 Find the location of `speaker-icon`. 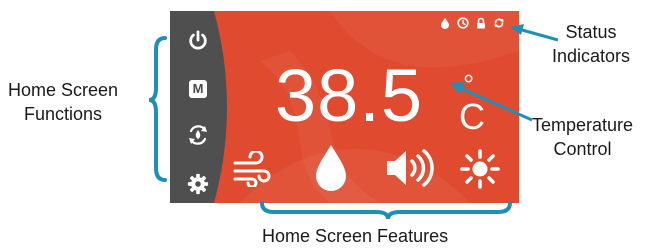

speaker-icon is located at coordinates (409, 168).